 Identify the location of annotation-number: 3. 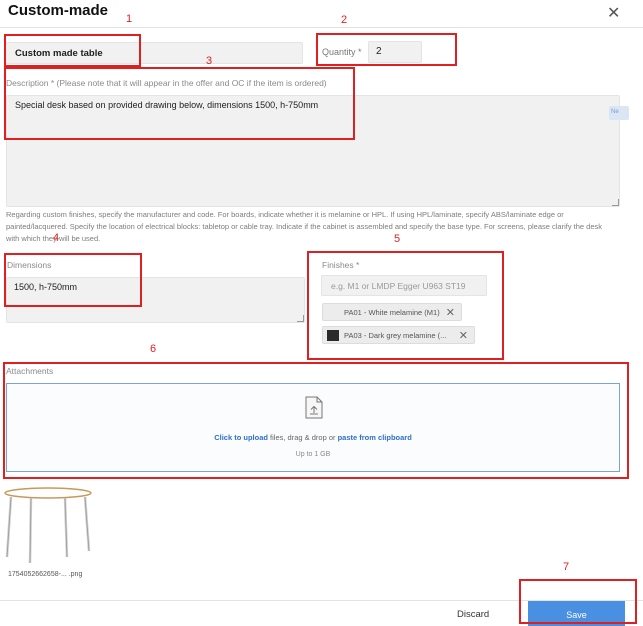
(209, 61).